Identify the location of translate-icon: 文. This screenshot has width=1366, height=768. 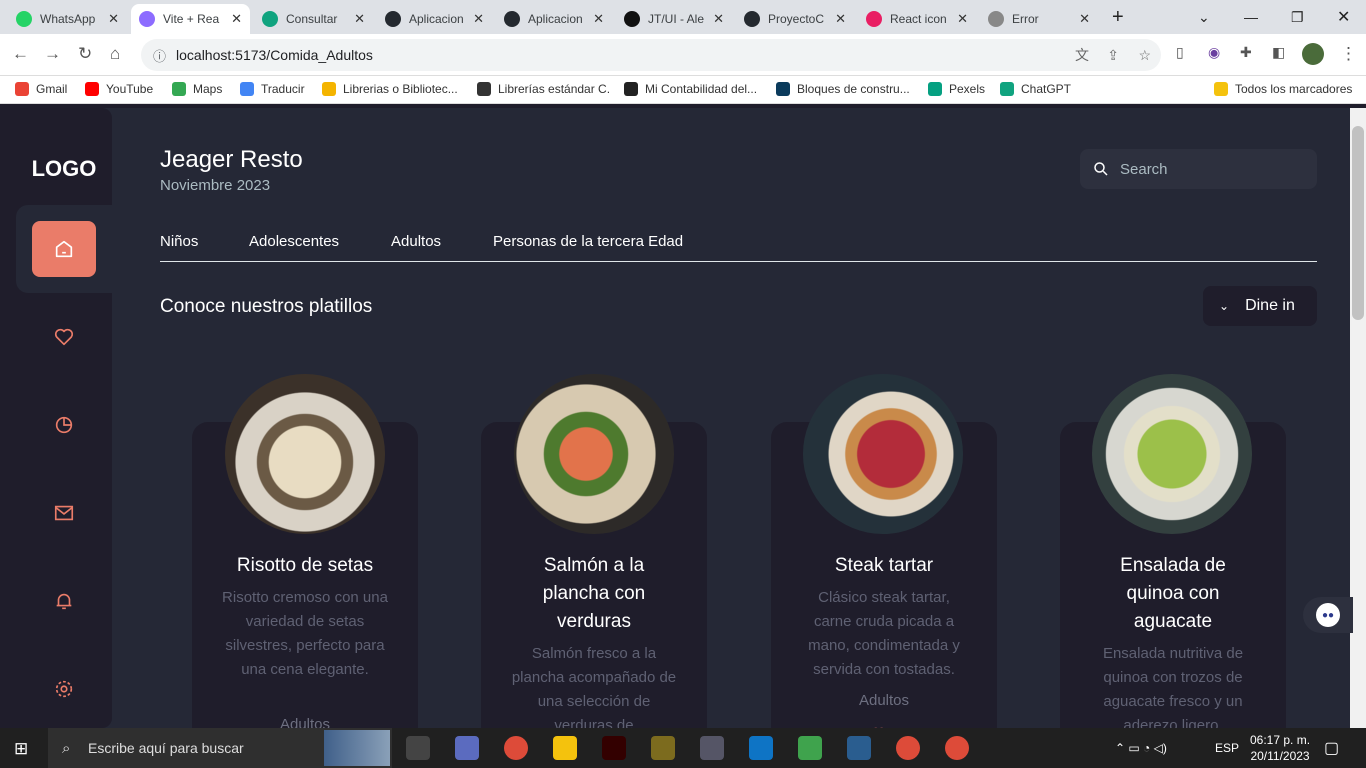
(1082, 55).